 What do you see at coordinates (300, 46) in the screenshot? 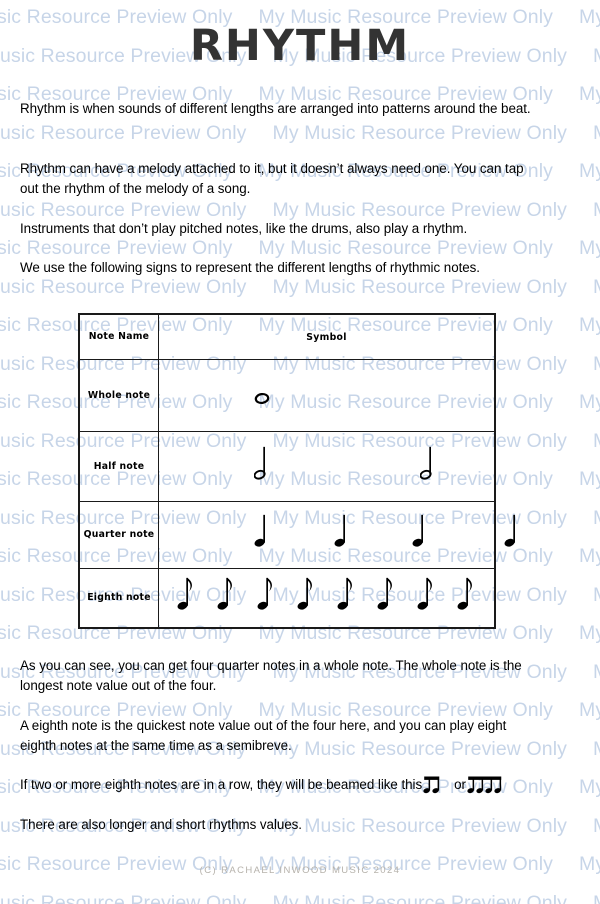
I see `page-title: RHYTHM` at bounding box center [300, 46].